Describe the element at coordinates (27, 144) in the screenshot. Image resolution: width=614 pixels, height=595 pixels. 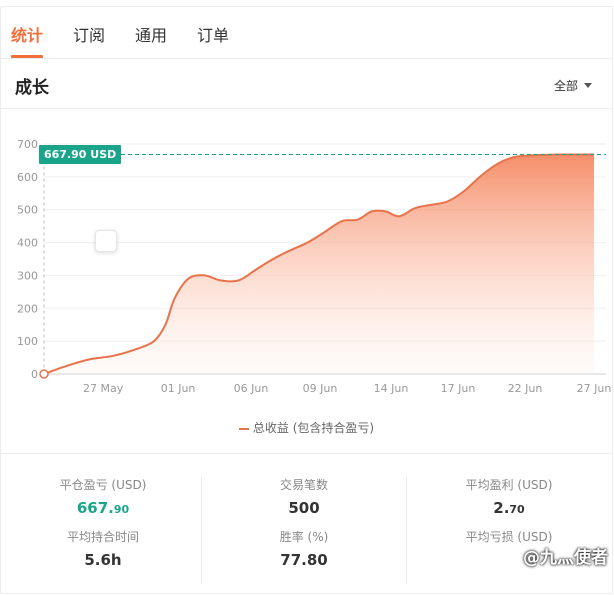
I see `y-tick-label: 700` at that location.